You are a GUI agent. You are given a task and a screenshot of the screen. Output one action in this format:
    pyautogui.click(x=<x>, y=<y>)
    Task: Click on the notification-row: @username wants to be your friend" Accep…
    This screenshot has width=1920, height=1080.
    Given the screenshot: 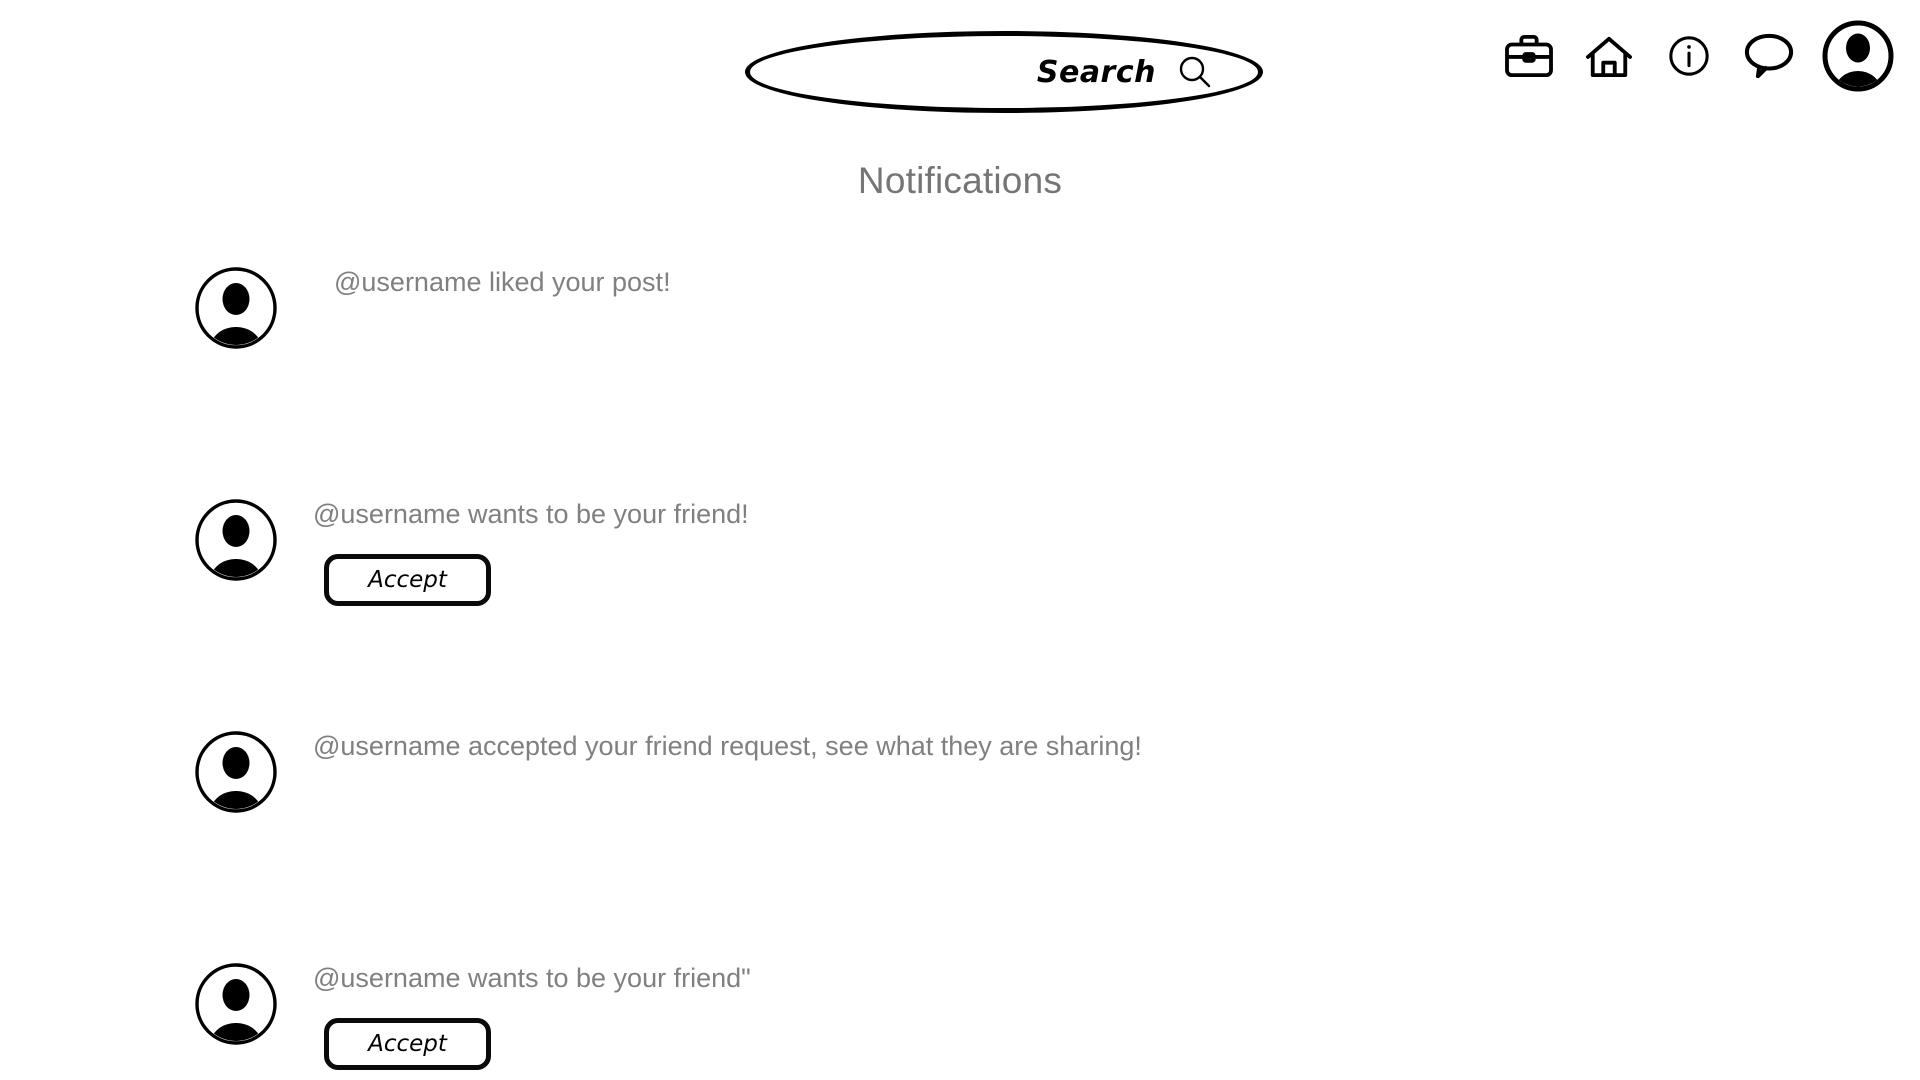 What is the action you would take?
    pyautogui.click(x=960, y=1019)
    